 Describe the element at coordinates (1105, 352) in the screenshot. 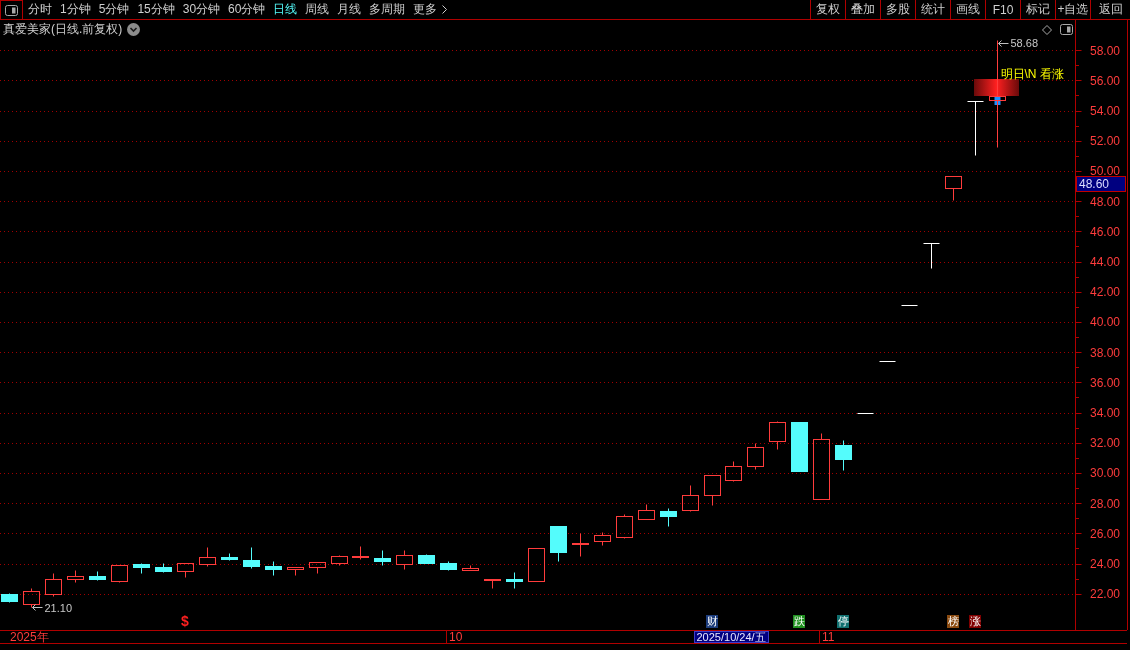

I see `axis-label: 38.00` at that location.